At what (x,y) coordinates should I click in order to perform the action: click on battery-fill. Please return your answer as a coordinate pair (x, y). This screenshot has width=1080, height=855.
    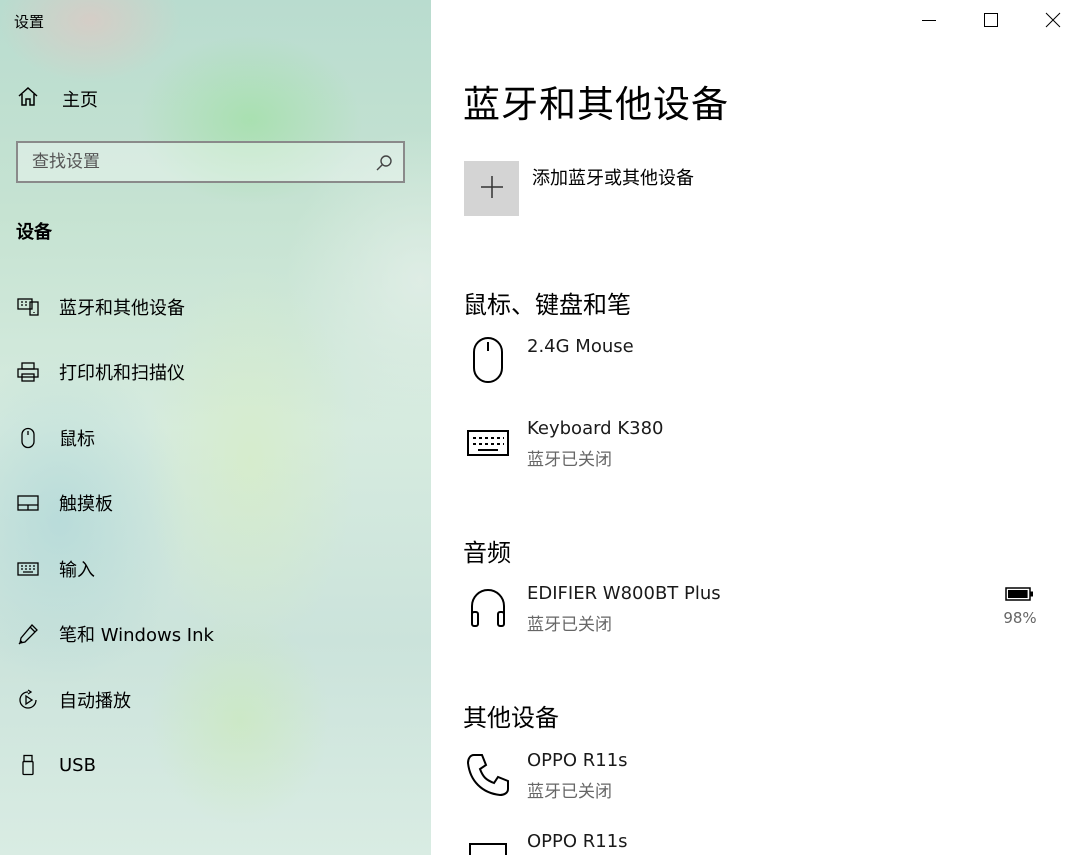
    Looking at the image, I should click on (1018, 594).